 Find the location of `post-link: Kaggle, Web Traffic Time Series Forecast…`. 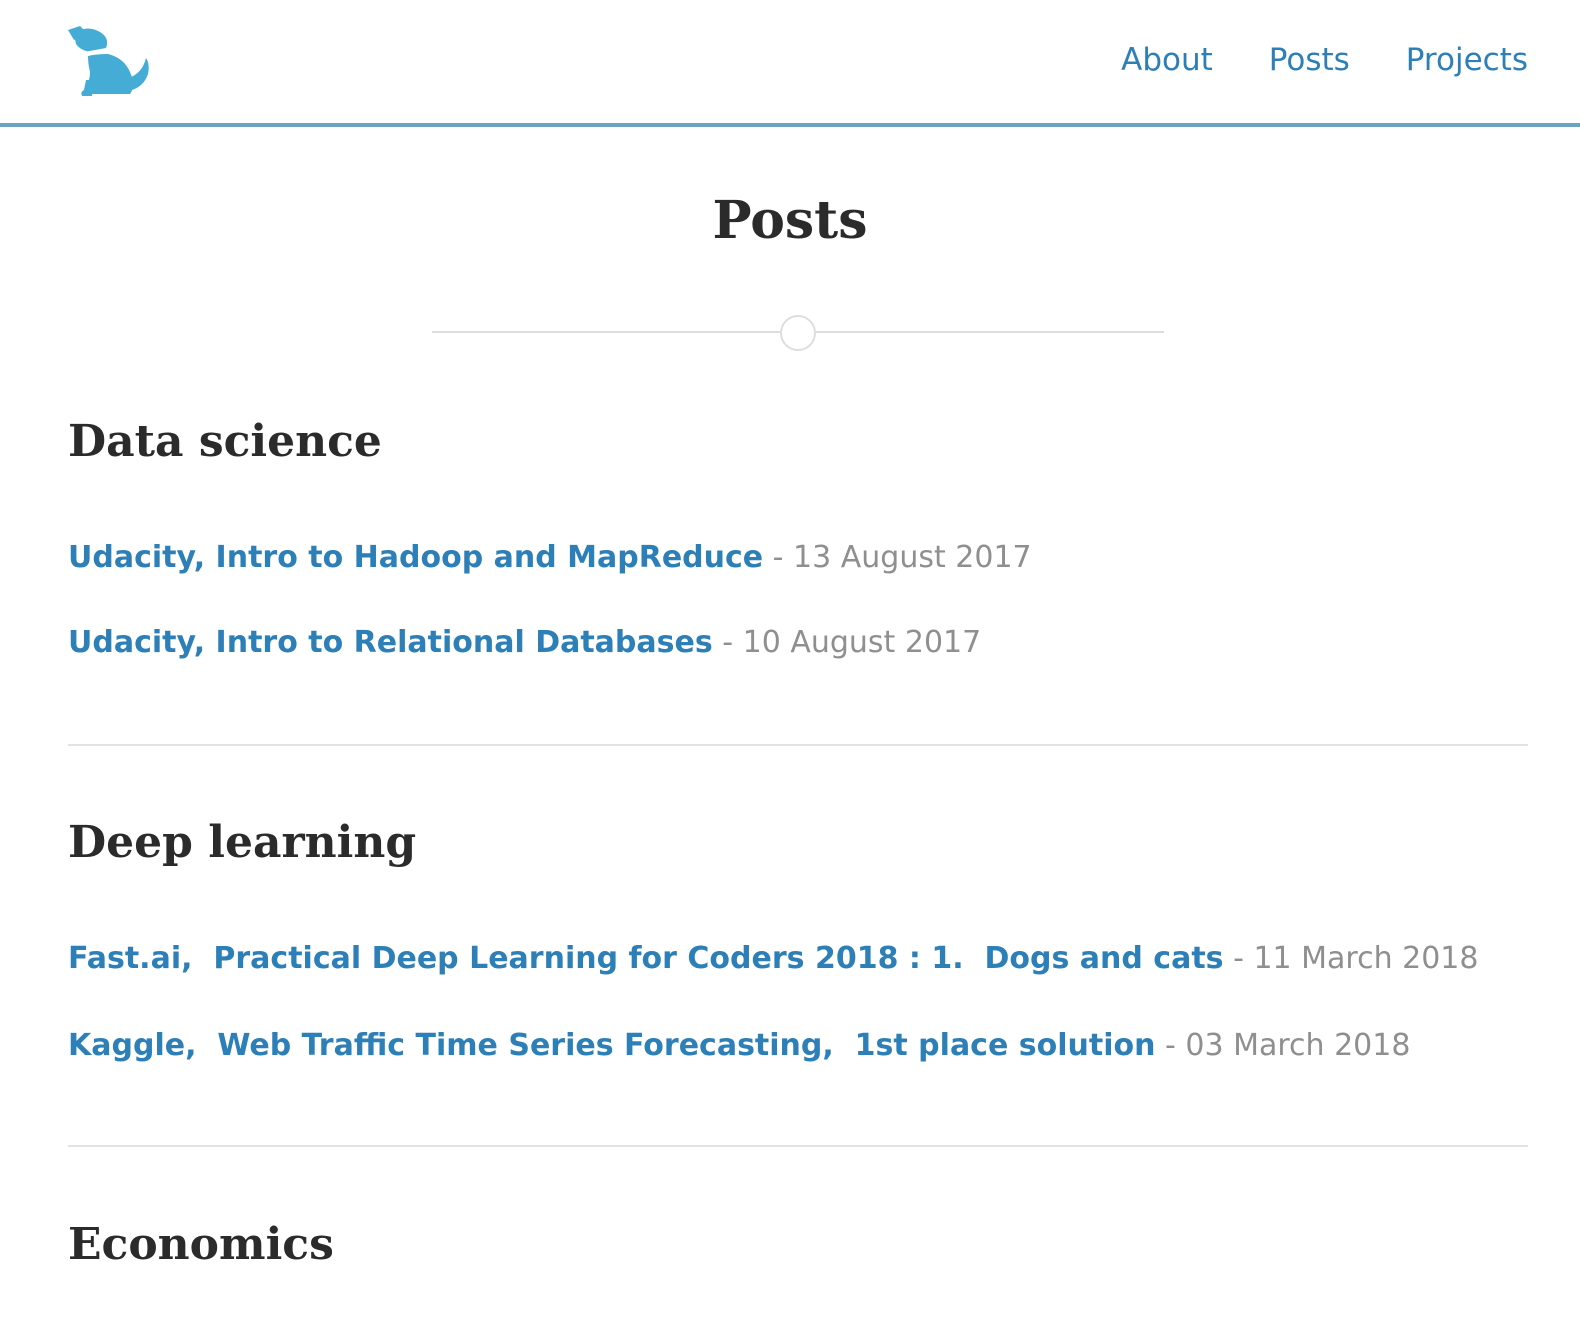

post-link: Kaggle, Web Traffic Time Series Forecast… is located at coordinates (611, 1045).